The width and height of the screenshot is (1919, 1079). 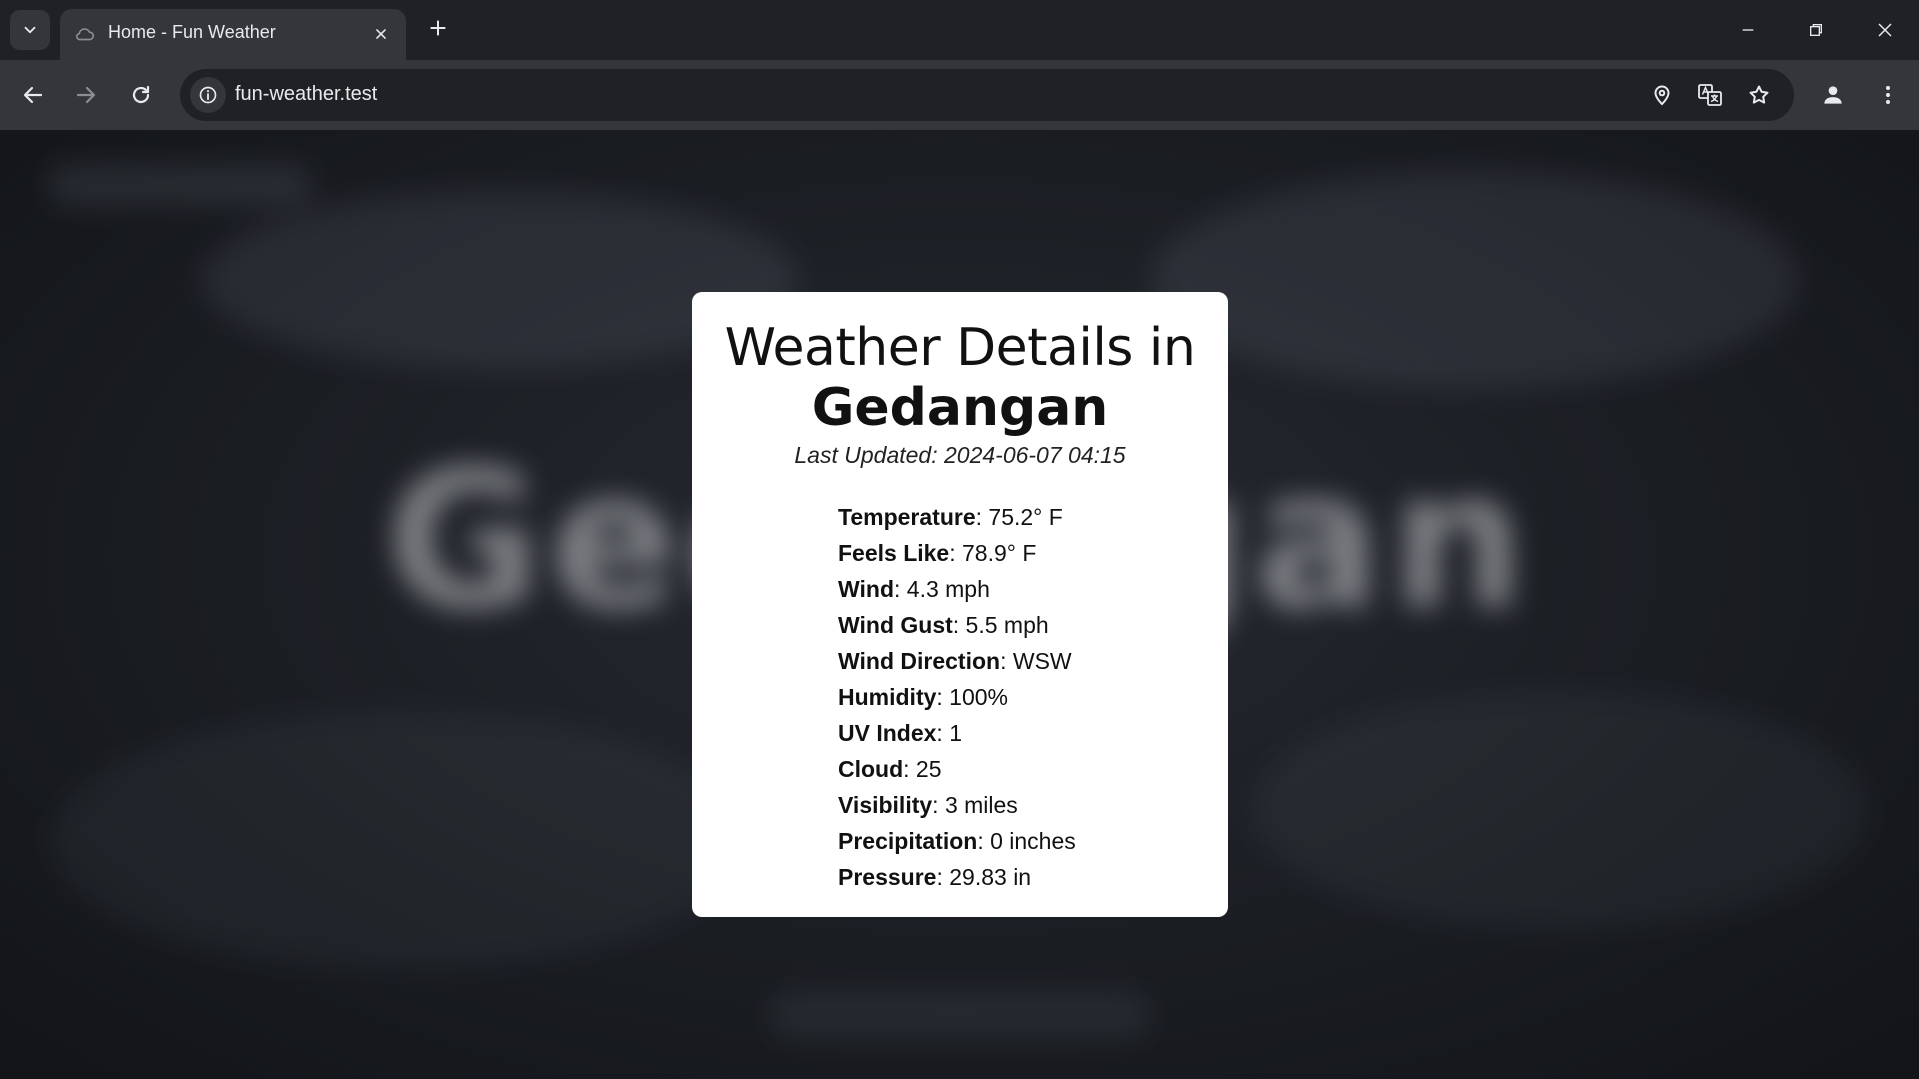 What do you see at coordinates (907, 517) in the screenshot?
I see `detail-label: Temperature` at bounding box center [907, 517].